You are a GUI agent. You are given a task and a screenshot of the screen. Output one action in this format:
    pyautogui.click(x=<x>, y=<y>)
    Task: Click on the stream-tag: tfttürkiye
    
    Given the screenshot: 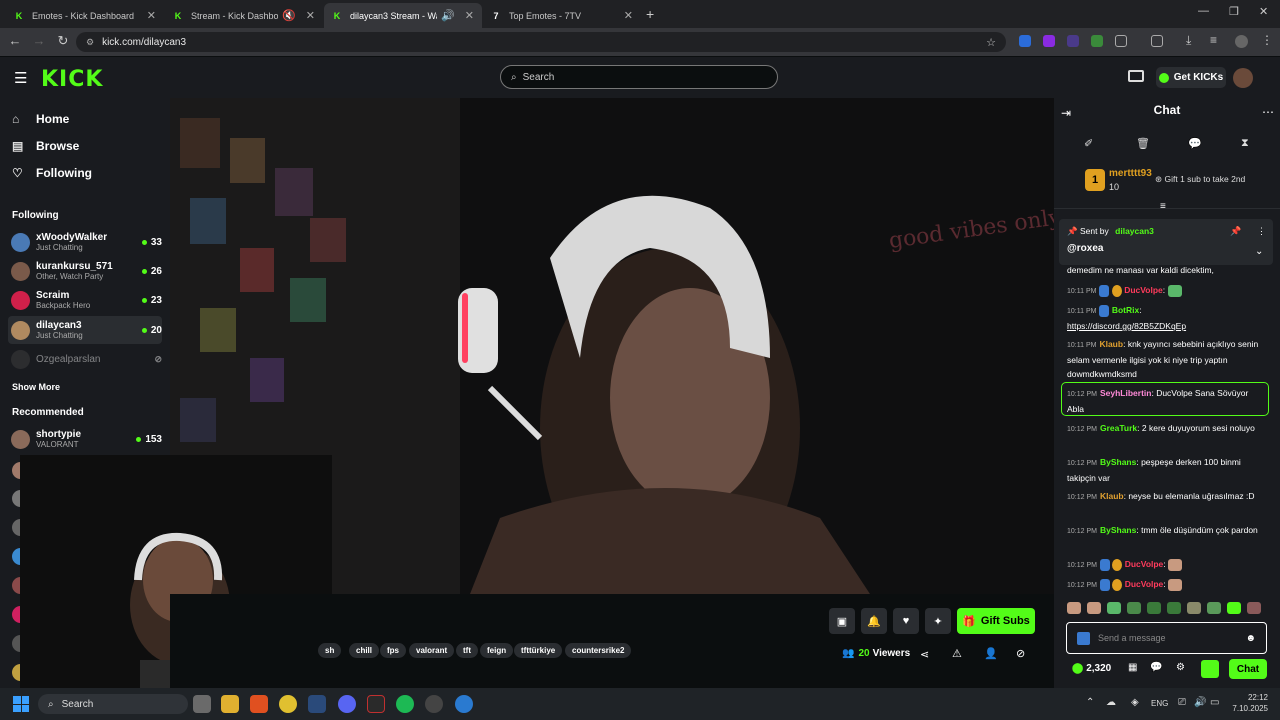 What is the action you would take?
    pyautogui.click(x=538, y=650)
    